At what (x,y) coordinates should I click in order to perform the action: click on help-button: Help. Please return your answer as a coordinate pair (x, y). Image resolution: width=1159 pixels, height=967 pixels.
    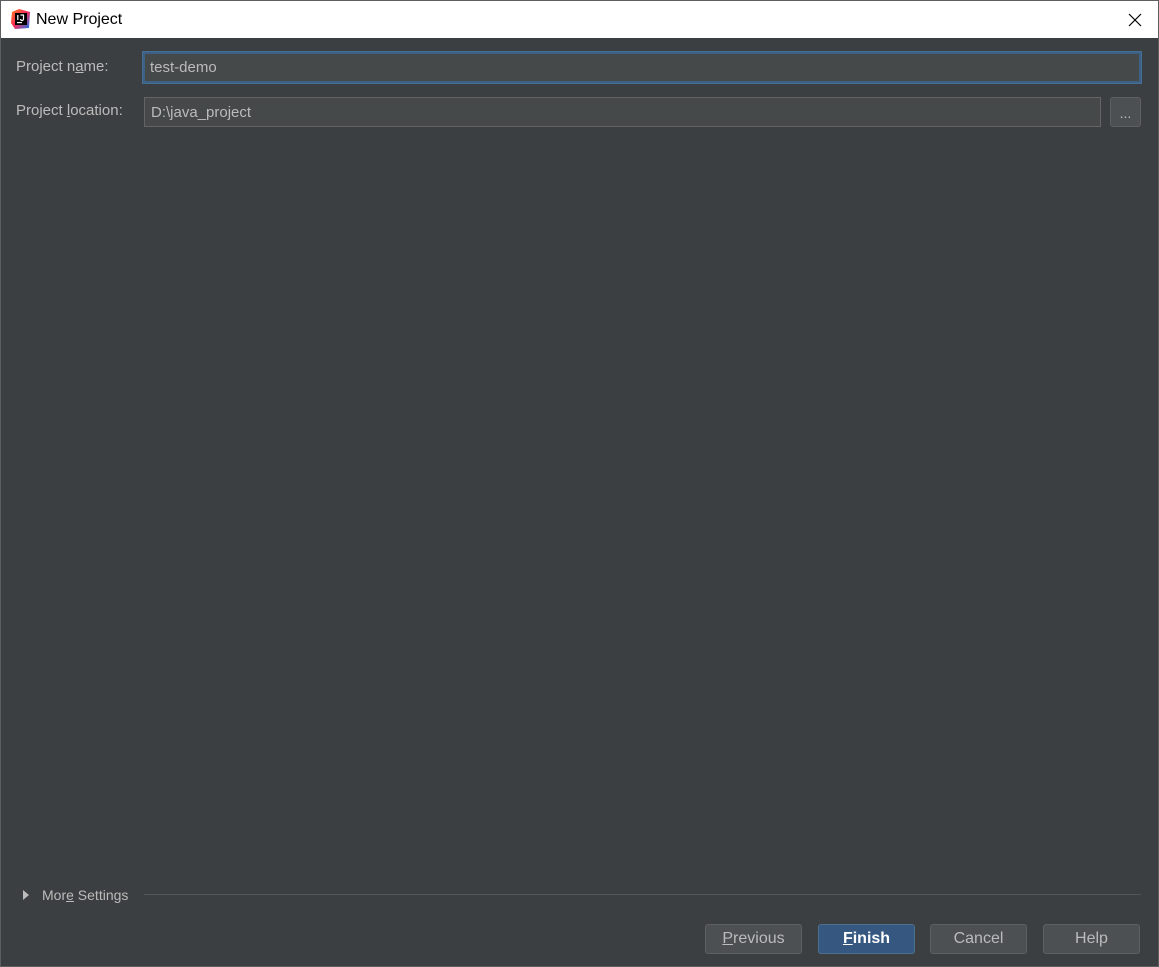
    Looking at the image, I should click on (1091, 939).